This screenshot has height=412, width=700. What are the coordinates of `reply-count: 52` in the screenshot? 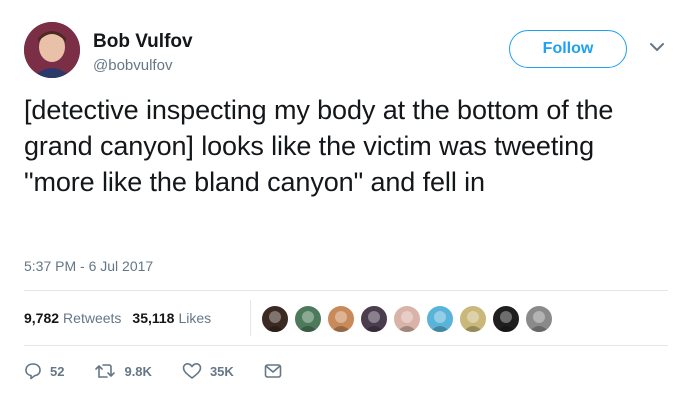 It's located at (57, 371).